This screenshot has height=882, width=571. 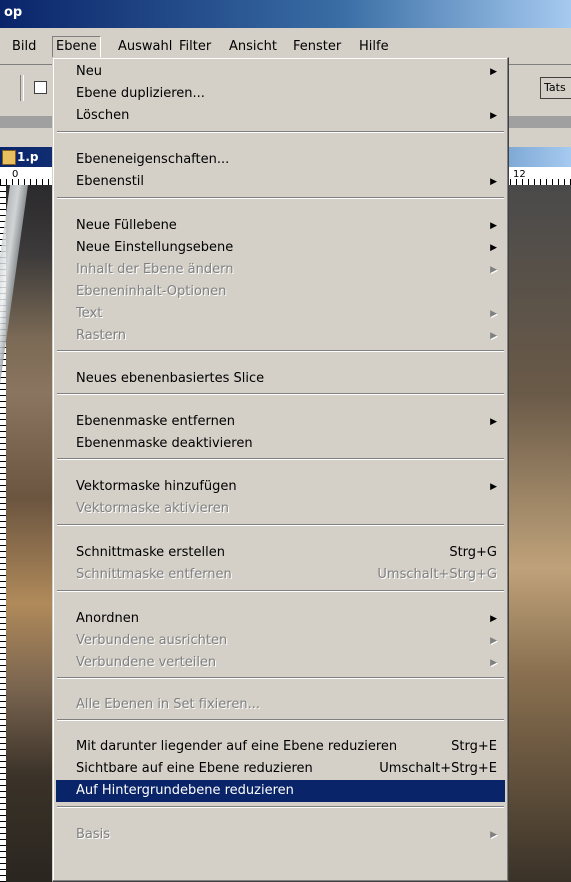 I want to click on menu-item-shortcut: Umschalt+Strg+G, so click(x=437, y=574).